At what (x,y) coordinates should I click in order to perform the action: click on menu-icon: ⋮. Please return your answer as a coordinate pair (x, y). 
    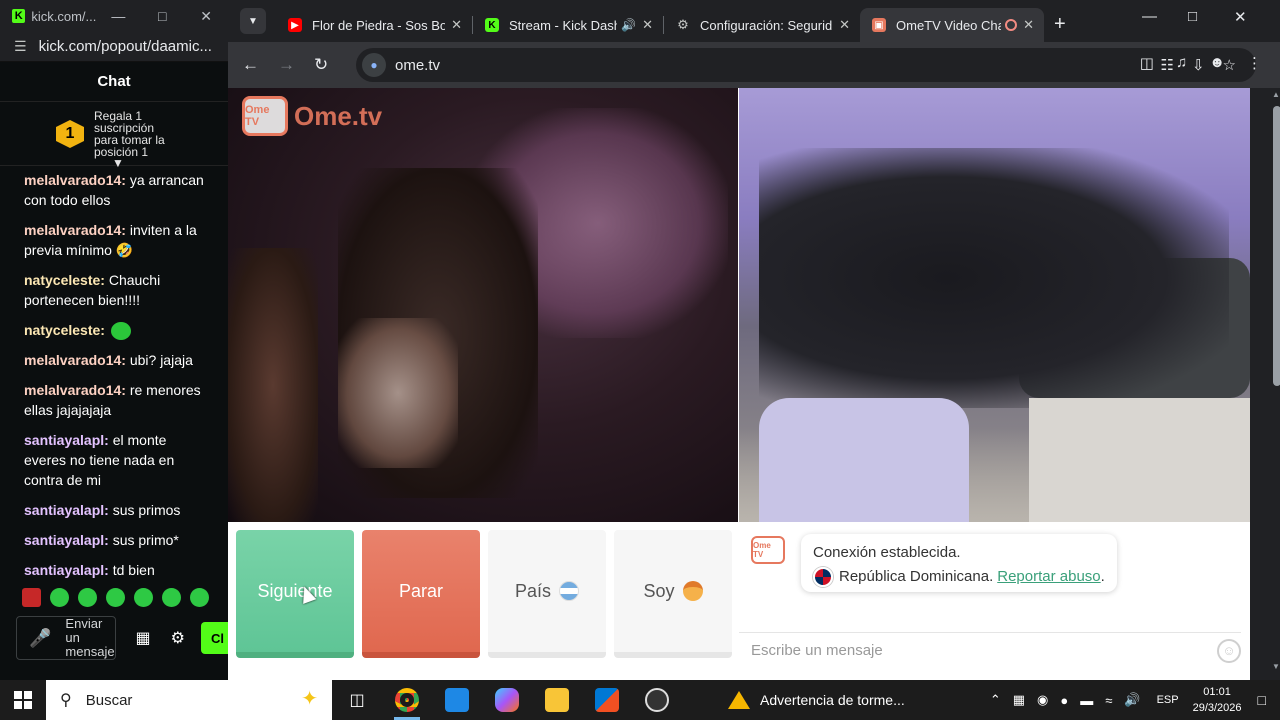
    Looking at the image, I should click on (1254, 63).